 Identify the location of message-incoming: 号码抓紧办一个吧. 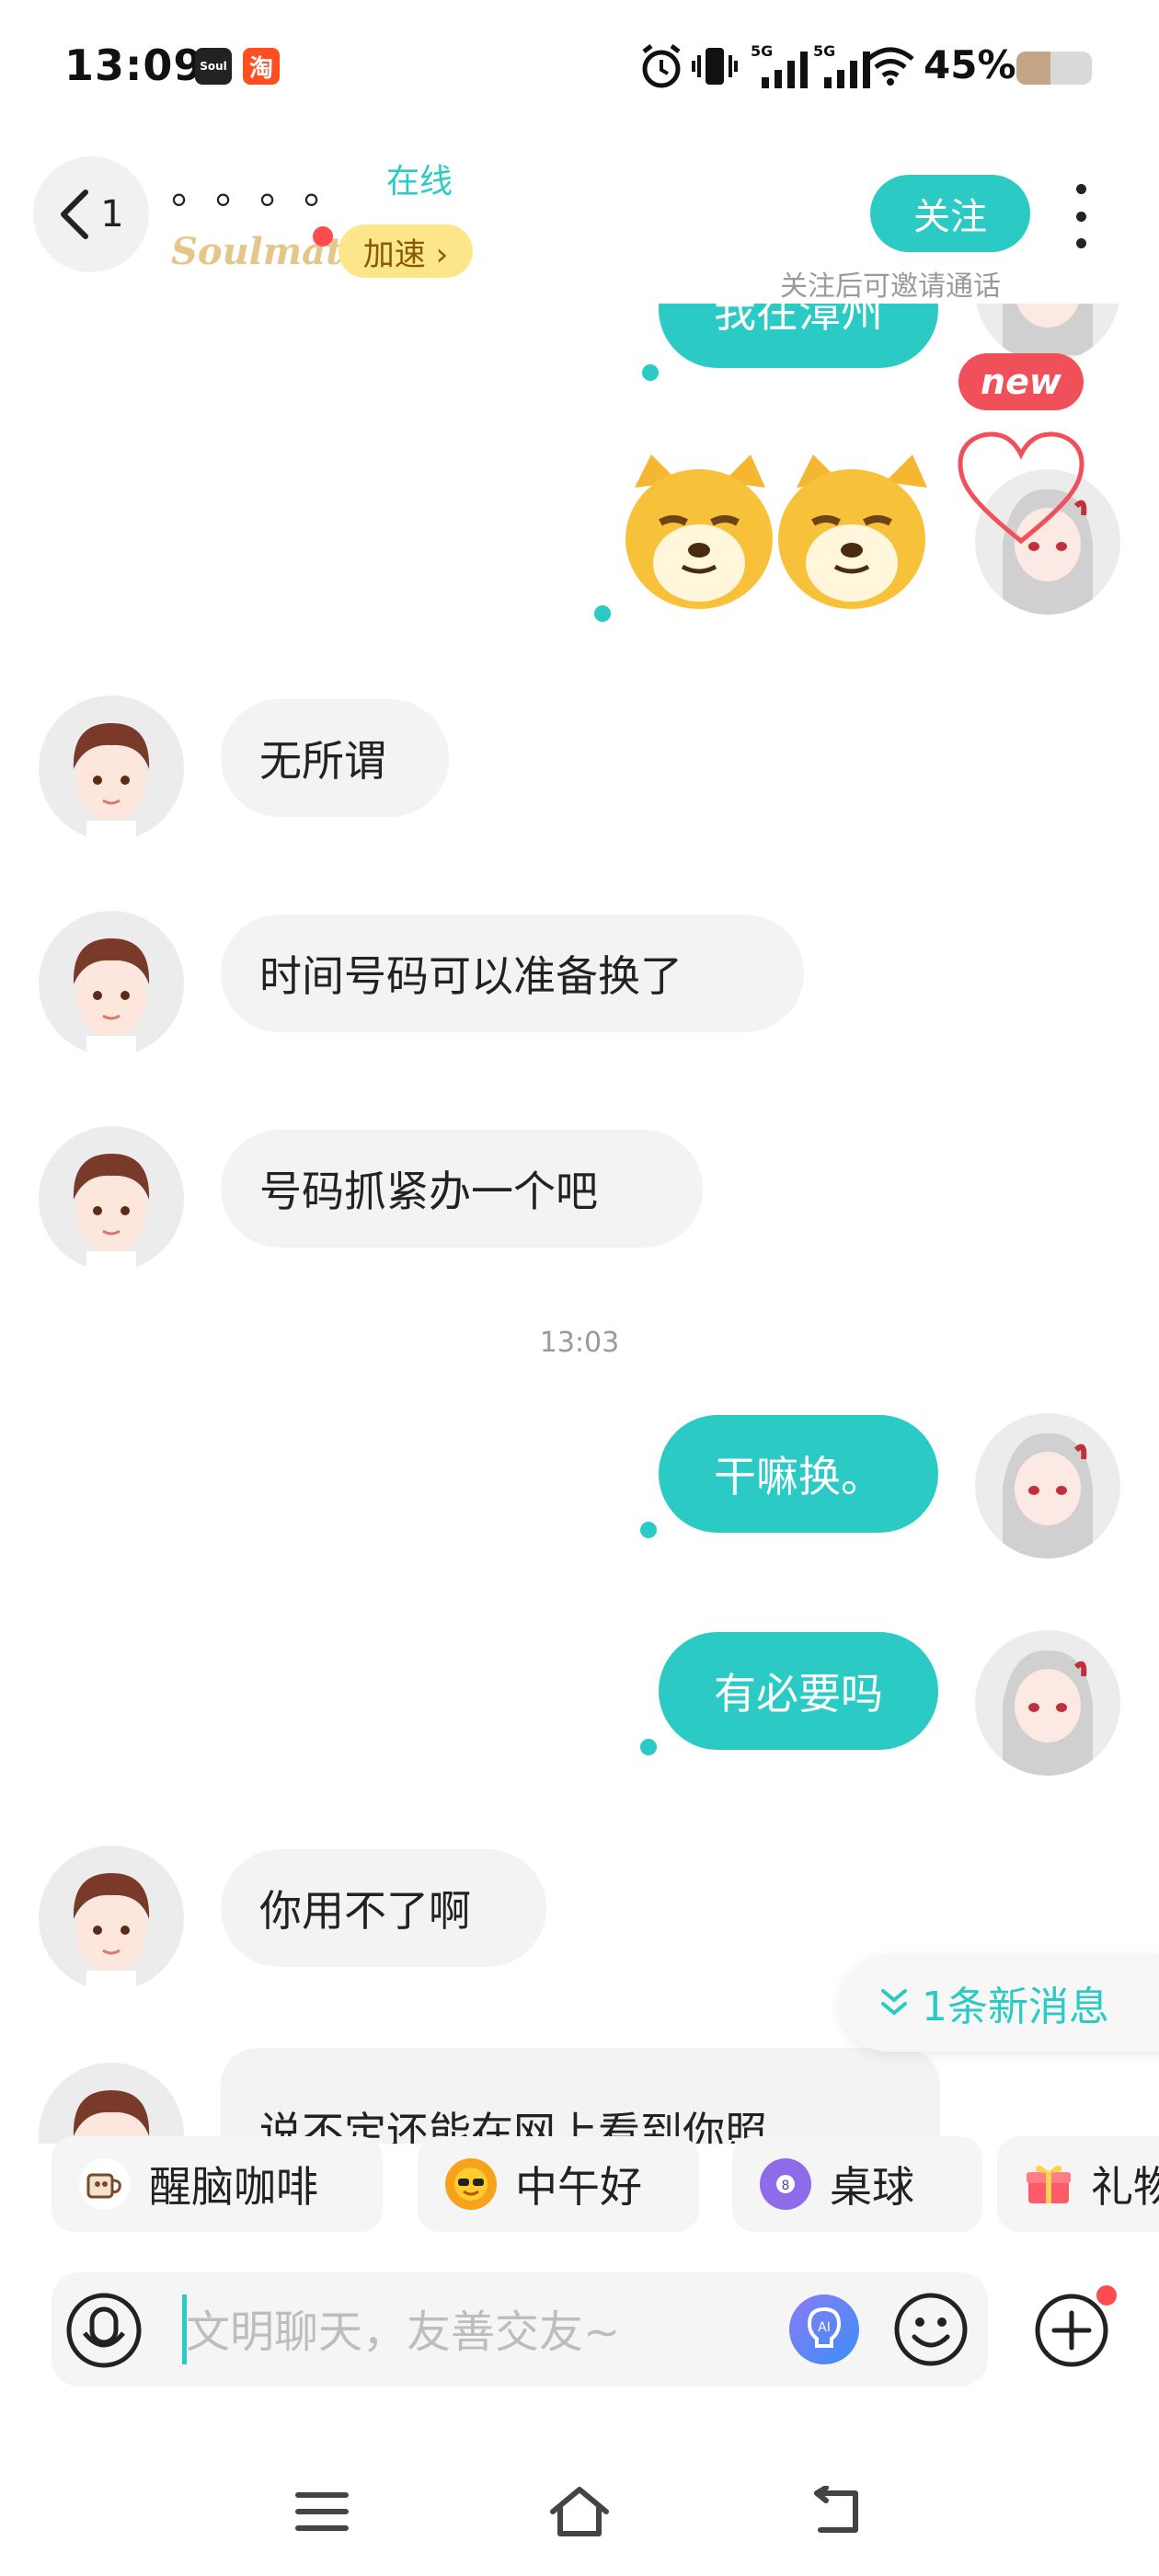
(462, 1189).